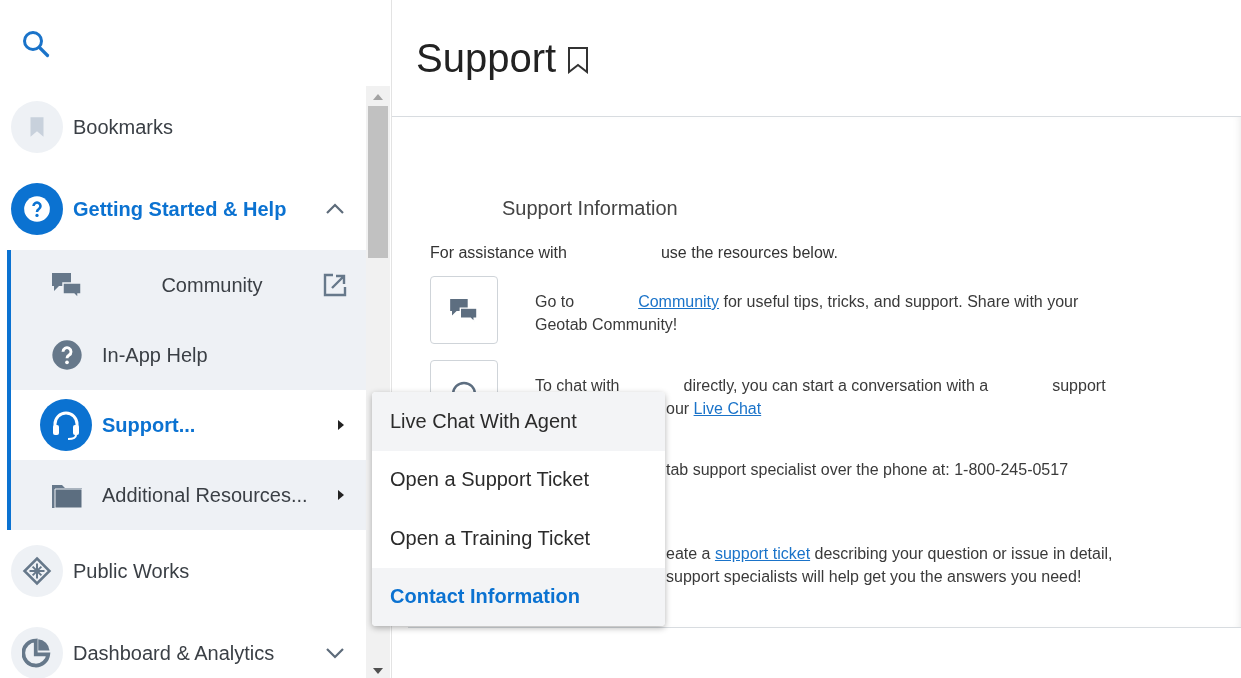 This screenshot has width=1241, height=678. I want to click on body-text: our, so click(678, 408).